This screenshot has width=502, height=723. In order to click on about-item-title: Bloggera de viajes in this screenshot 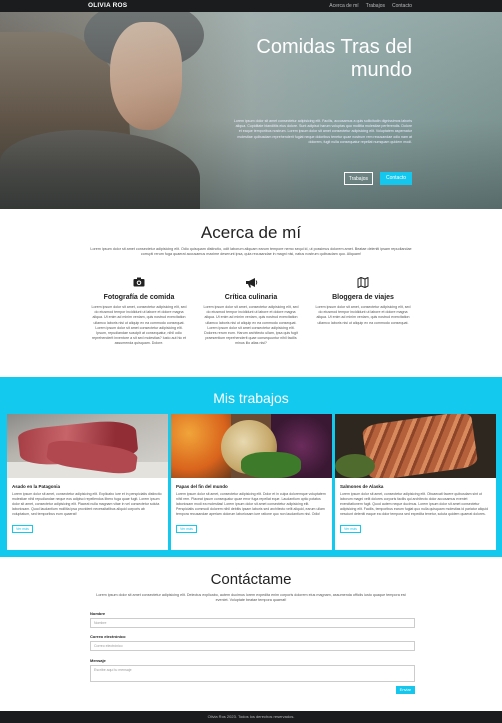, I will do `click(363, 297)`.